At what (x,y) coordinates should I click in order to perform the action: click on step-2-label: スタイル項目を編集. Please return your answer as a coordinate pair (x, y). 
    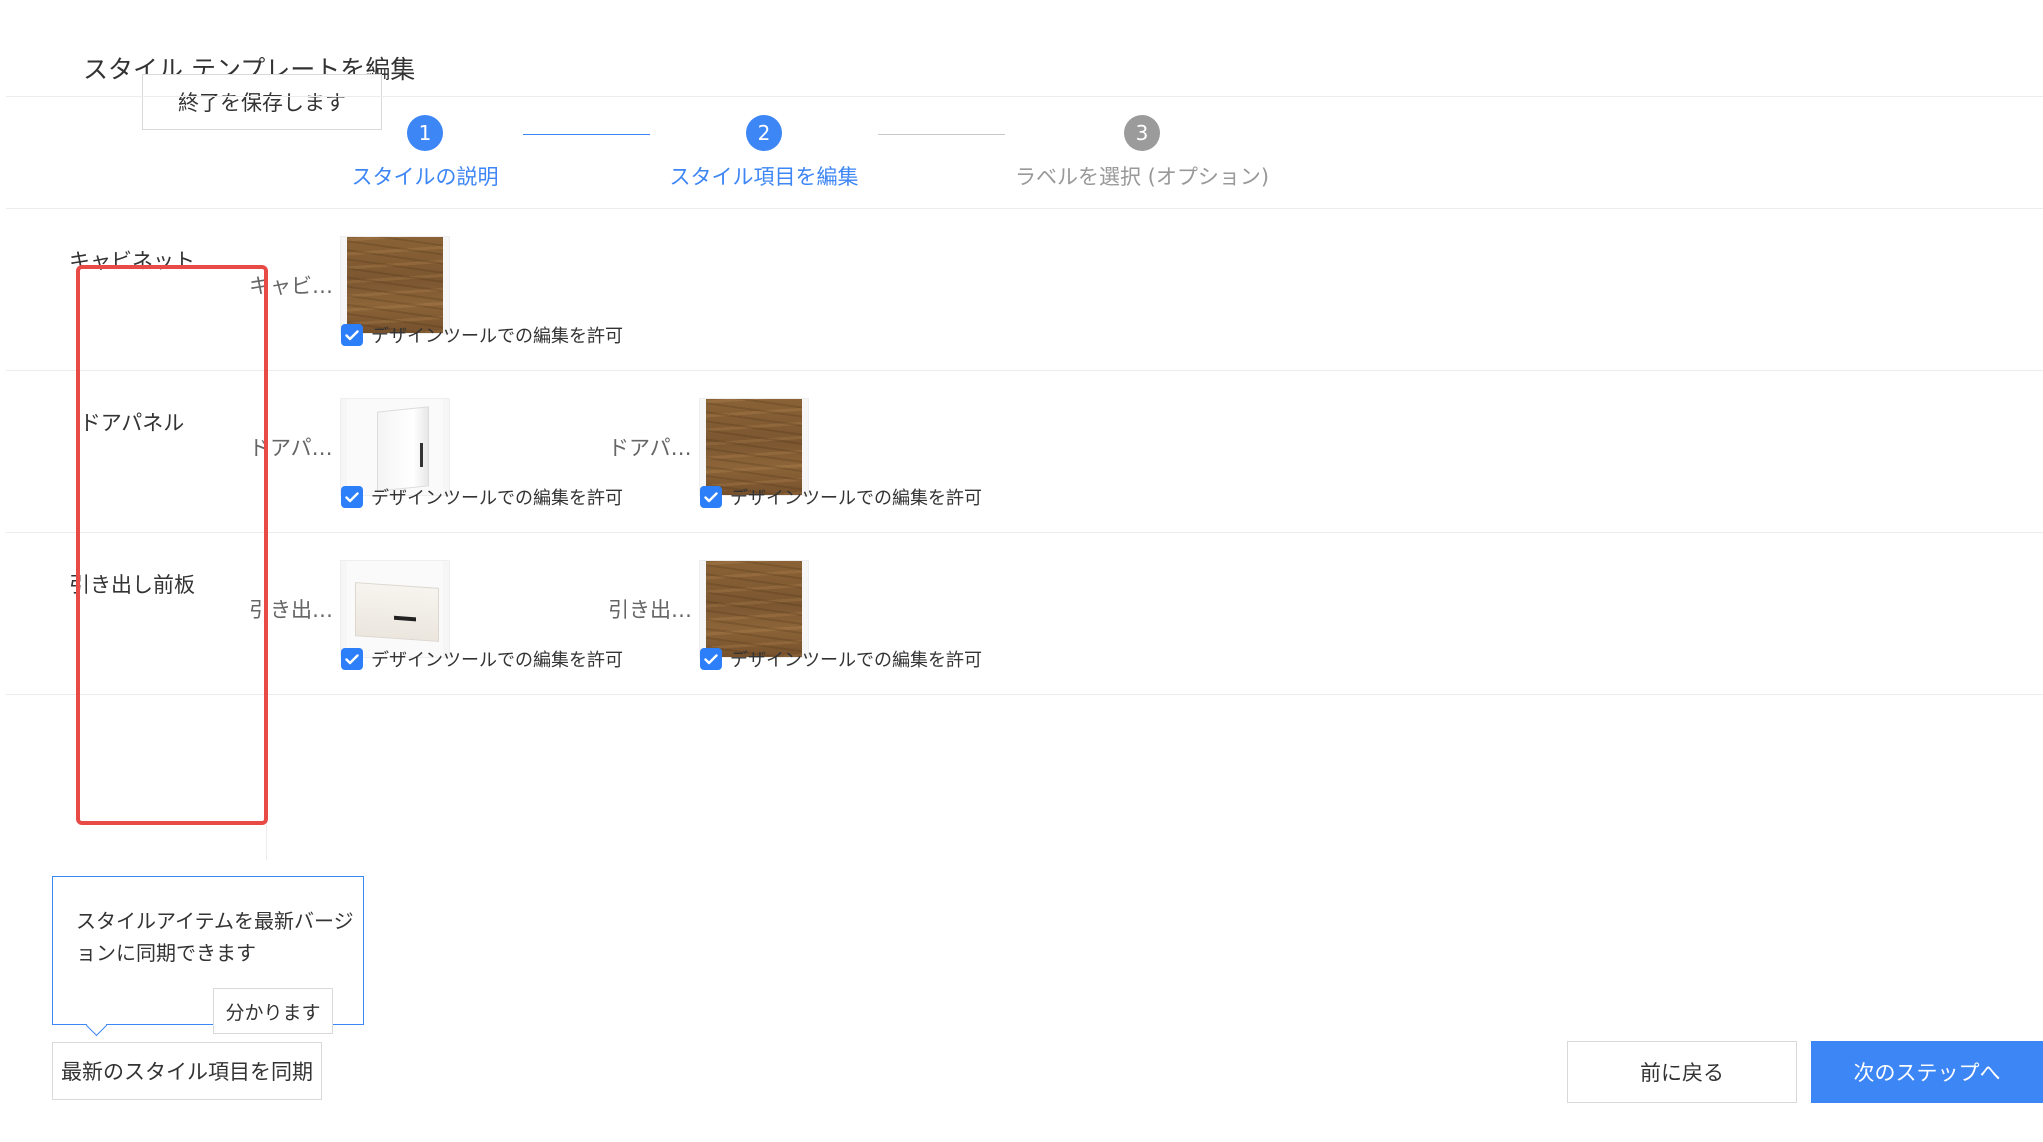
    Looking at the image, I should click on (764, 176).